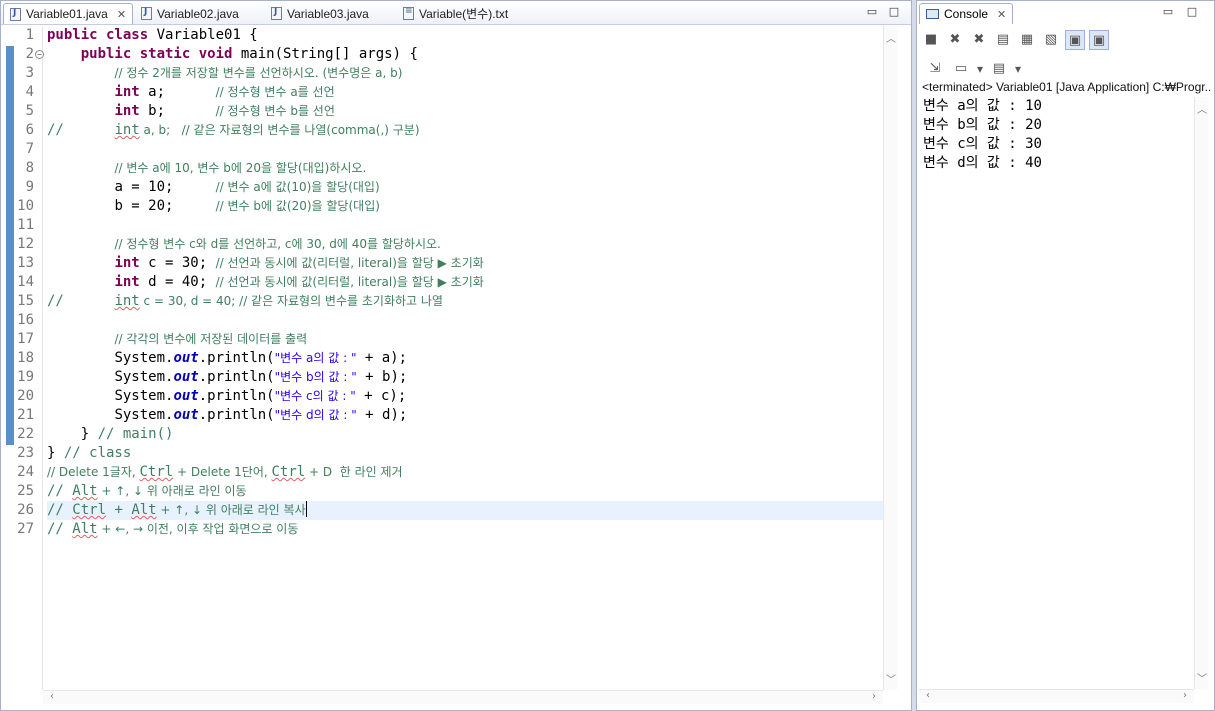 Image resolution: width=1215 pixels, height=711 pixels. Describe the element at coordinates (211, 339) in the screenshot. I see `code-line: // 각각의 변수에 저장된 데이터를 출력` at that location.